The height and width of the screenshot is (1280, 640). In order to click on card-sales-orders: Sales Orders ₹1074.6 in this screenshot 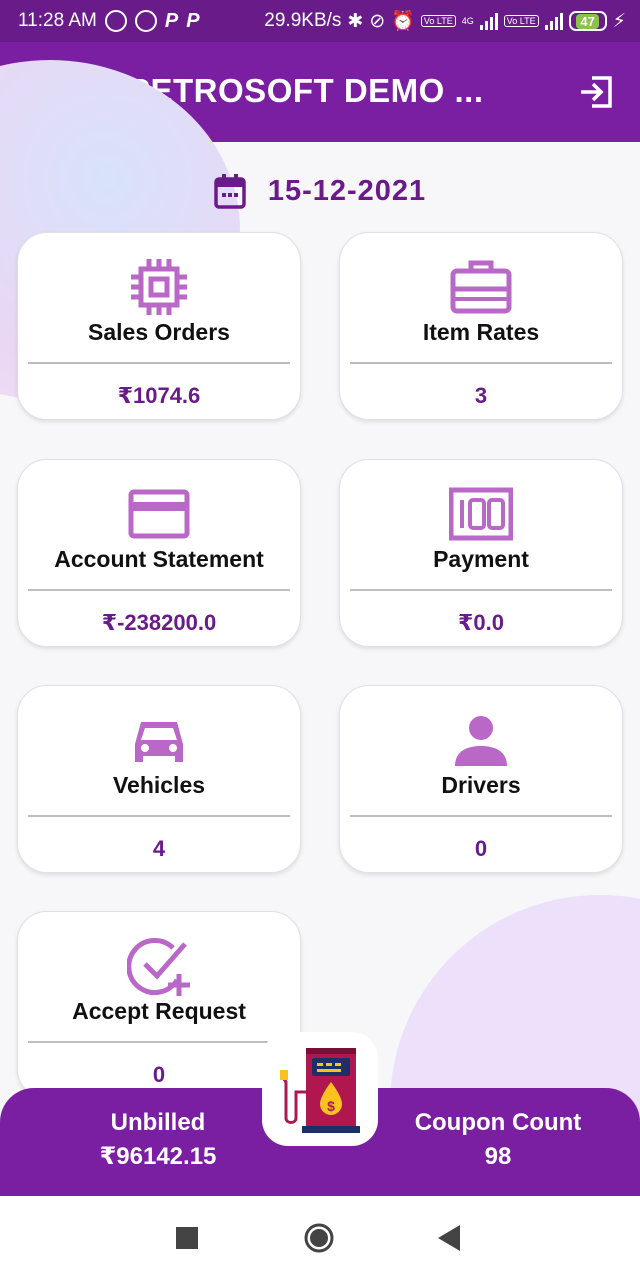, I will do `click(159, 326)`.